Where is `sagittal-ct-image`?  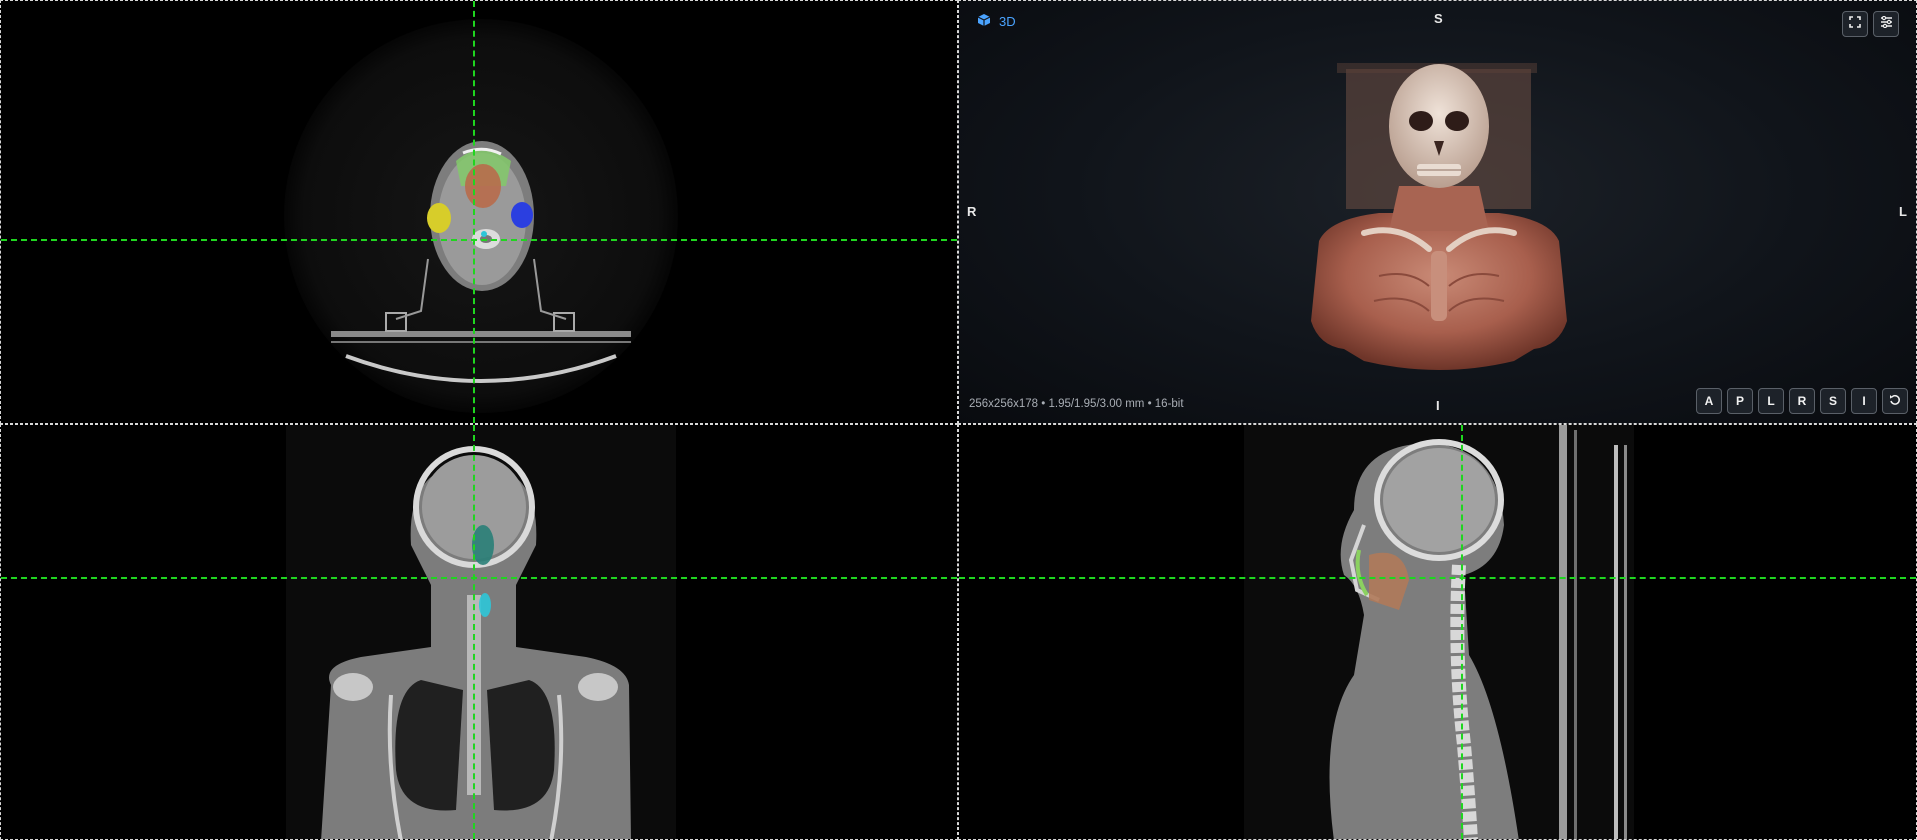
sagittal-ct-image is located at coordinates (1439, 632).